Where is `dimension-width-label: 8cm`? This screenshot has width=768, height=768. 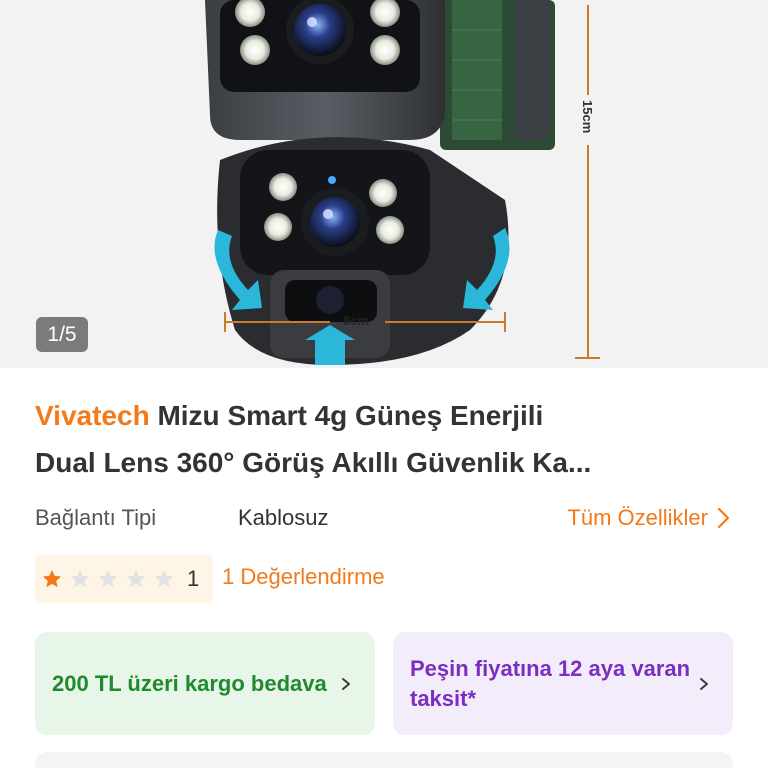
dimension-width-label: 8cm is located at coordinates (356, 320).